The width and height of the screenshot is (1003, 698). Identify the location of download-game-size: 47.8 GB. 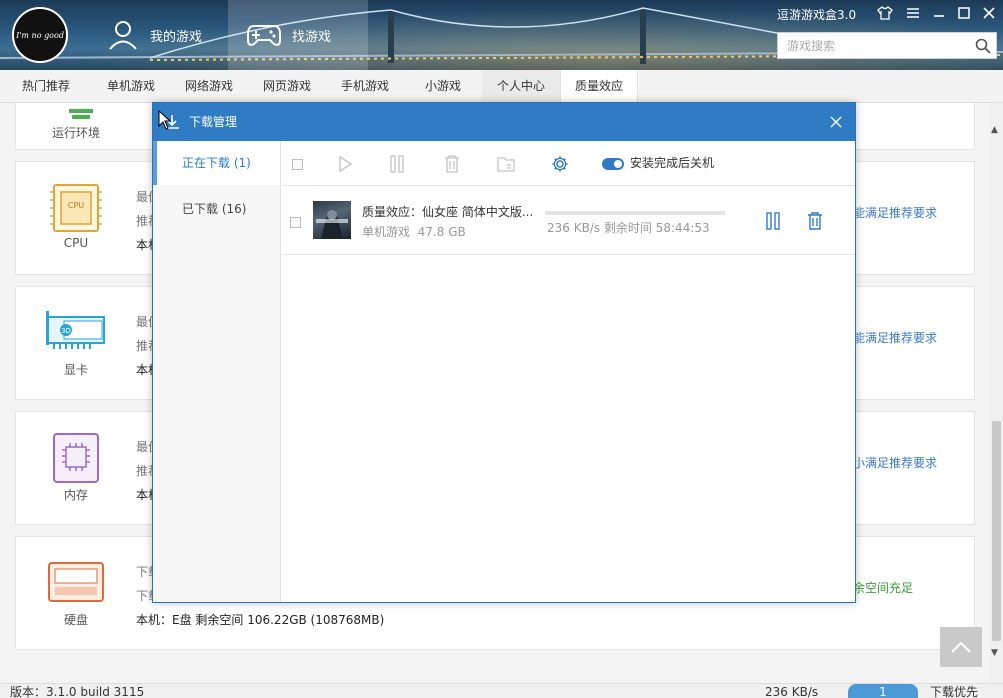
(441, 232).